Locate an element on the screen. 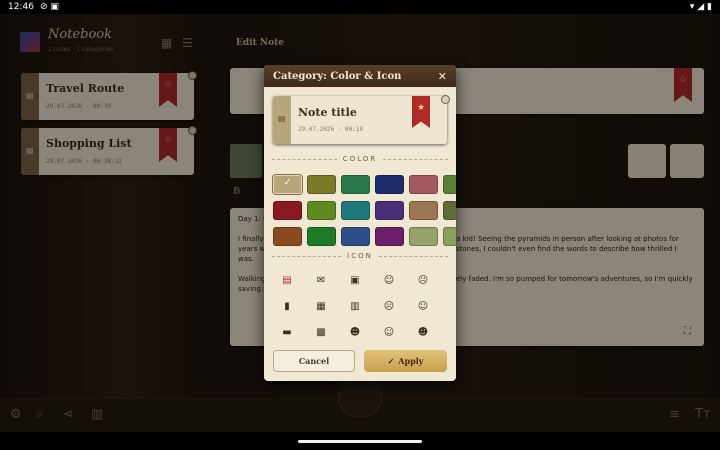  pin-icon is located at coordinates (445, 99).